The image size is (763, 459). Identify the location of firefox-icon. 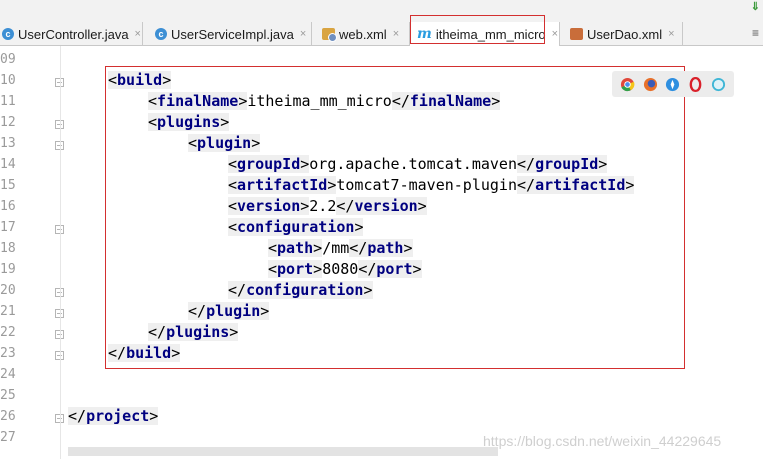
(650, 84).